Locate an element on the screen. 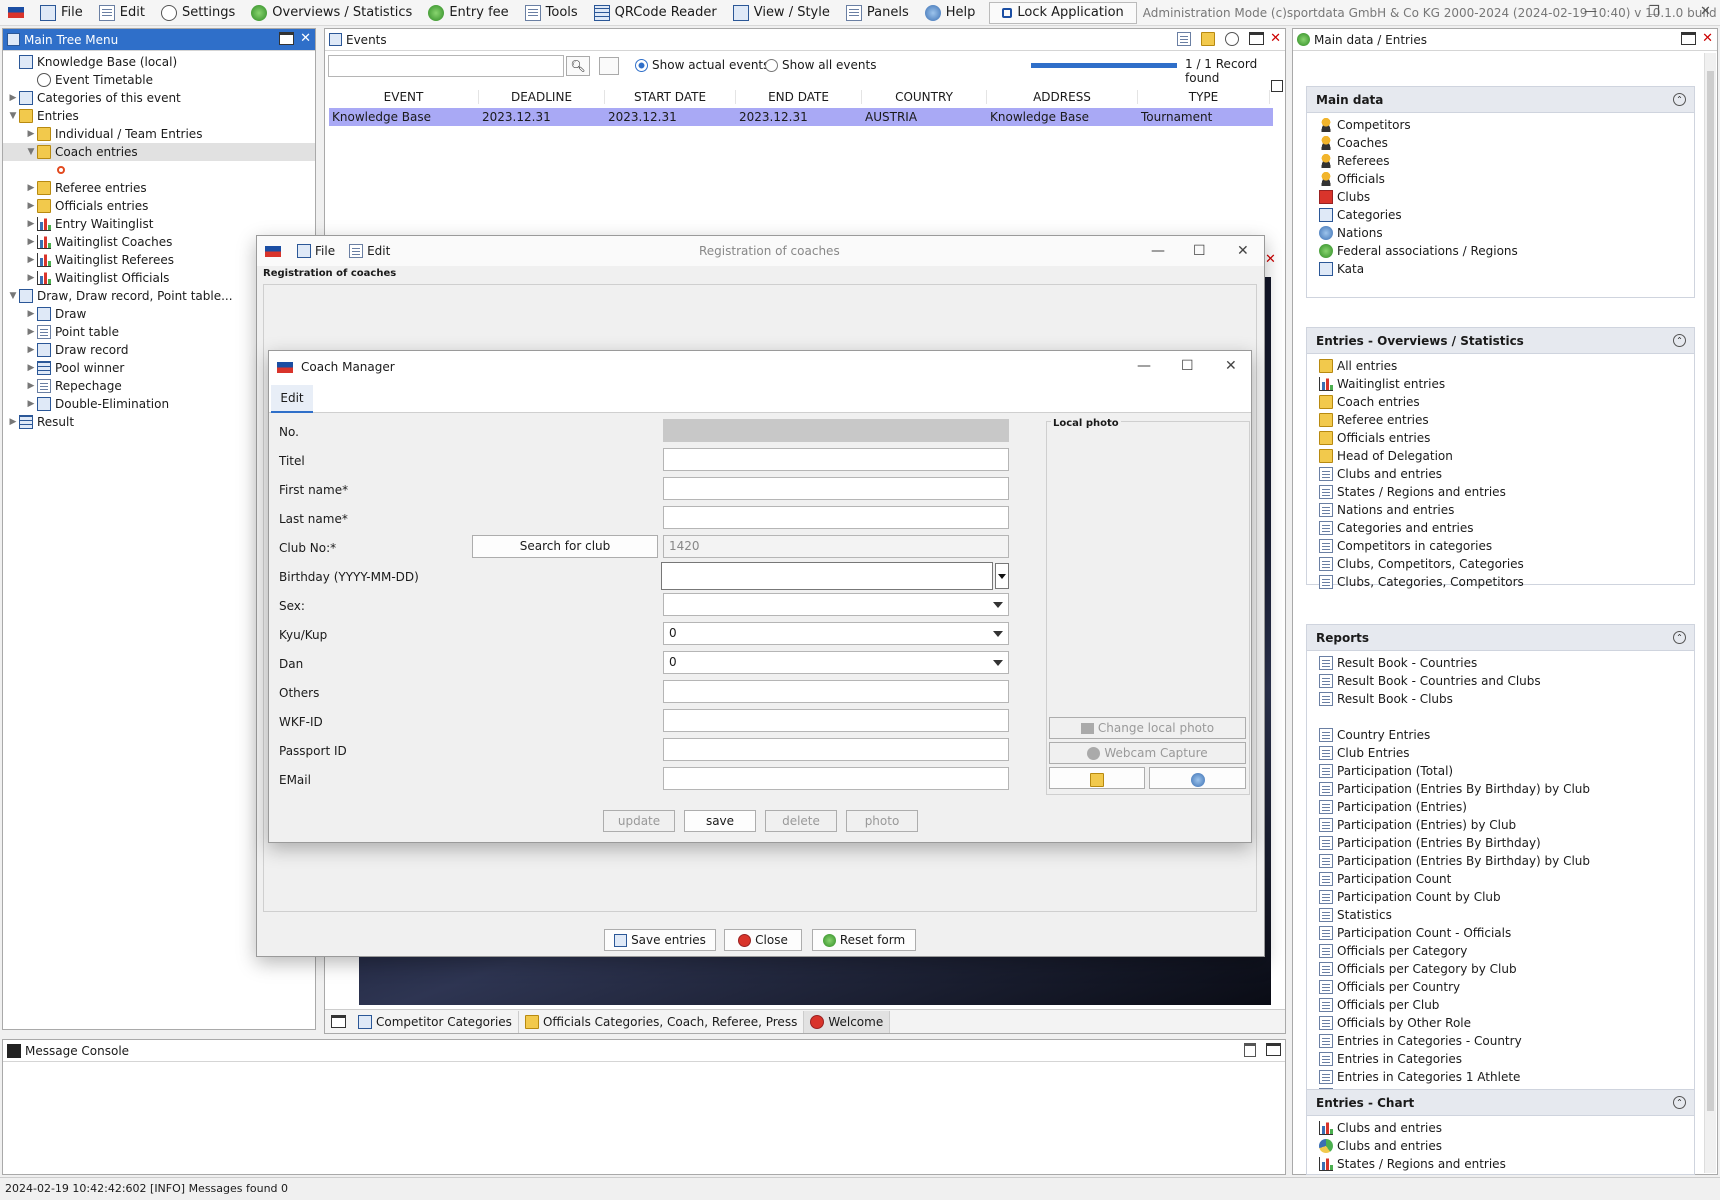  list-item: Participation Count - Officials is located at coordinates (1500, 933).